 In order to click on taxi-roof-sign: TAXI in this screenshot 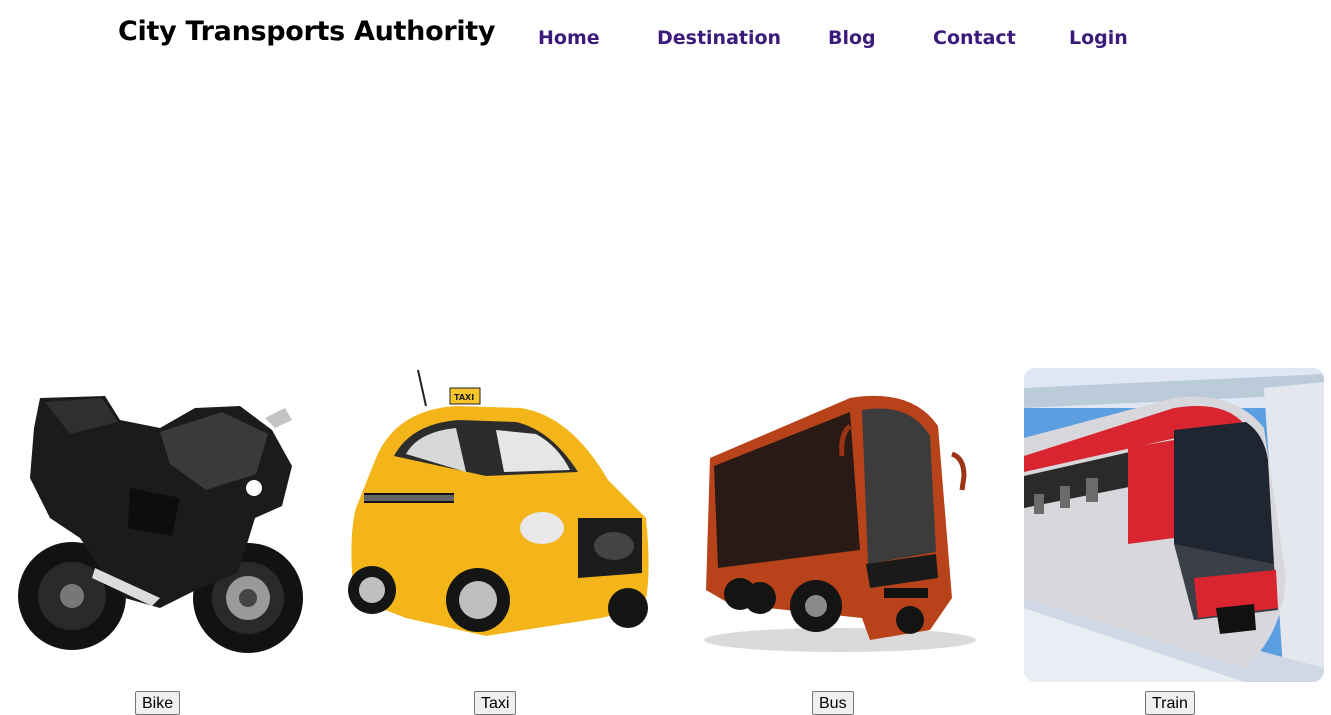, I will do `click(464, 397)`.